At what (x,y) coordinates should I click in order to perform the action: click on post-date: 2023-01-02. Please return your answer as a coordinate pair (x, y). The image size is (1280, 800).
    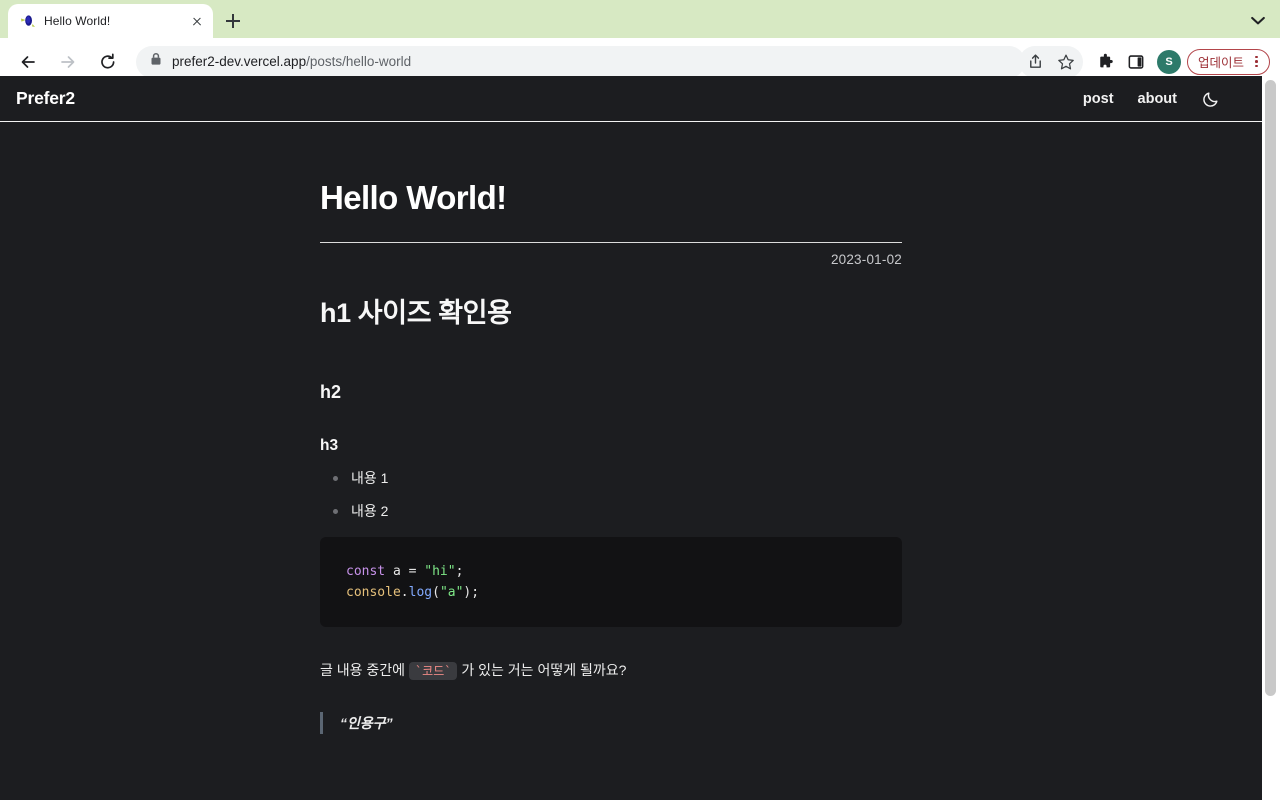
    Looking at the image, I should click on (866, 259).